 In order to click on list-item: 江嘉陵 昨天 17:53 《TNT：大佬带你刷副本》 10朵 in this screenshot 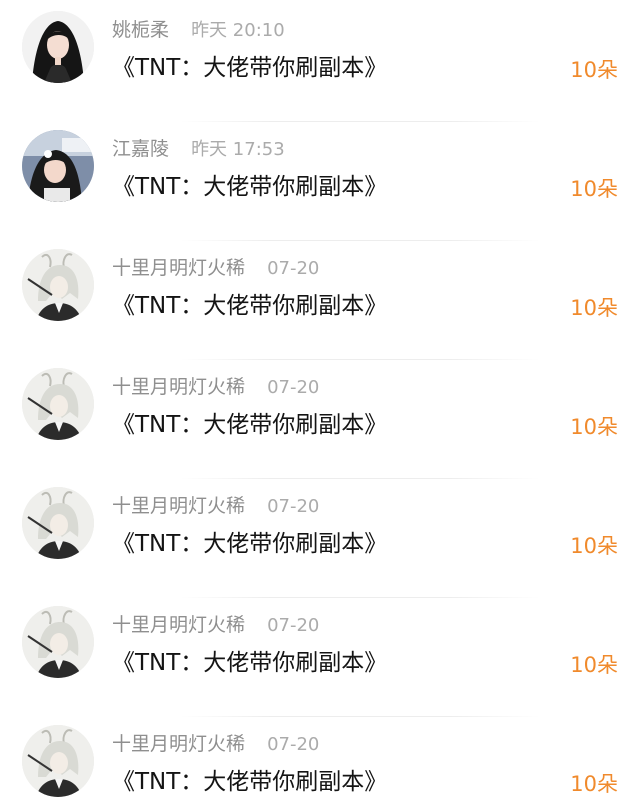, I will do `click(320, 181)`.